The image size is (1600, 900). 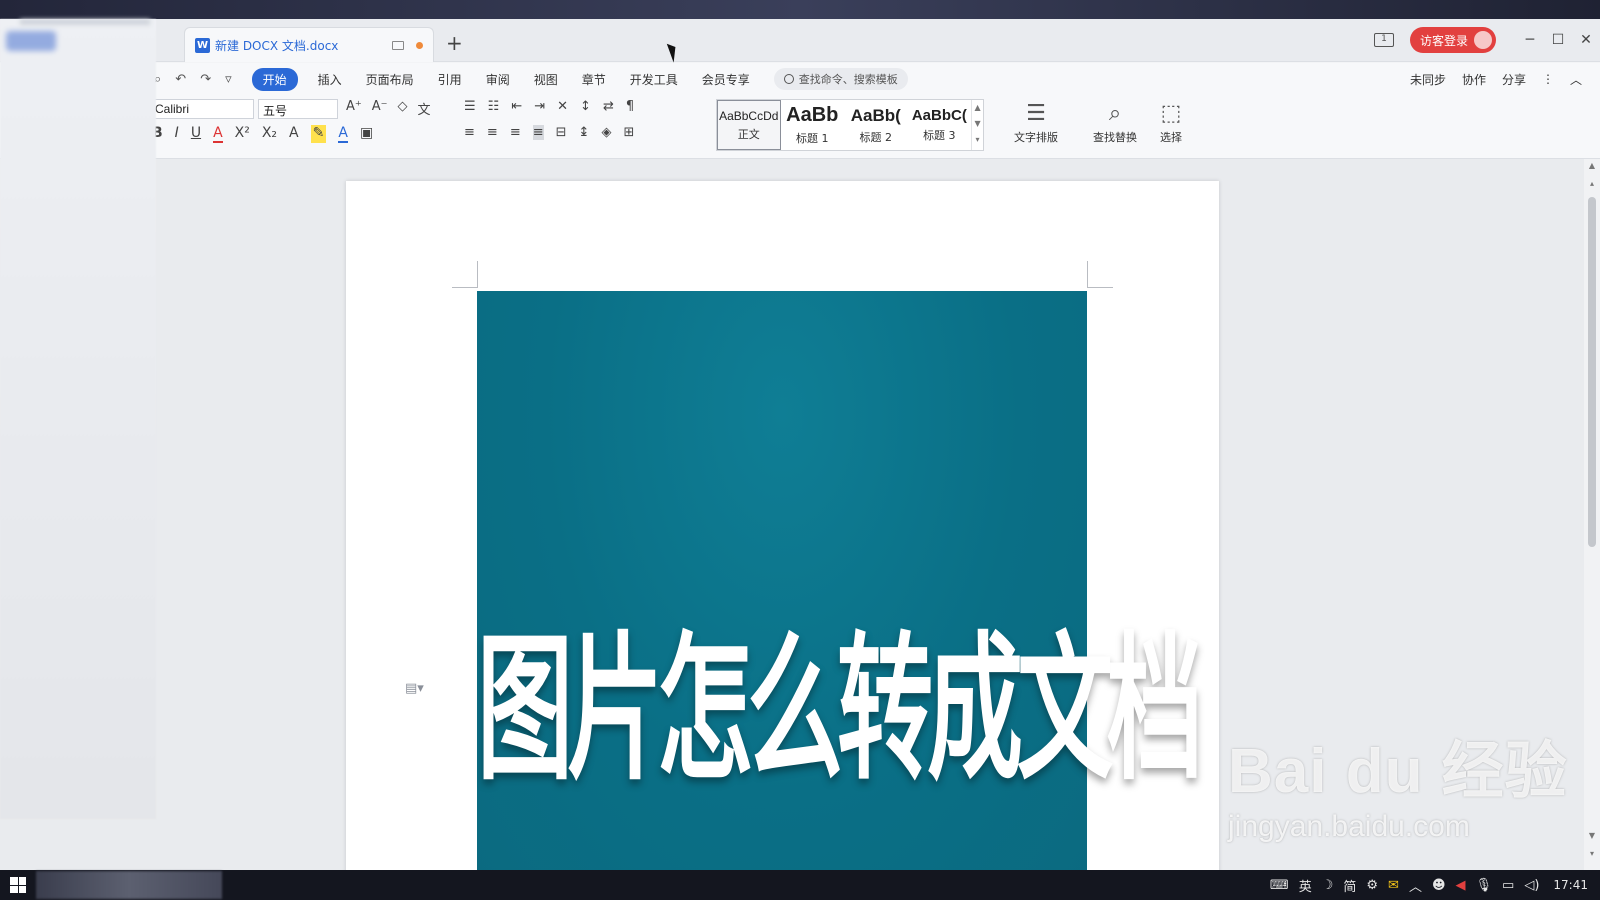 What do you see at coordinates (492, 132) in the screenshot?
I see `align-center-icon: ≡` at bounding box center [492, 132].